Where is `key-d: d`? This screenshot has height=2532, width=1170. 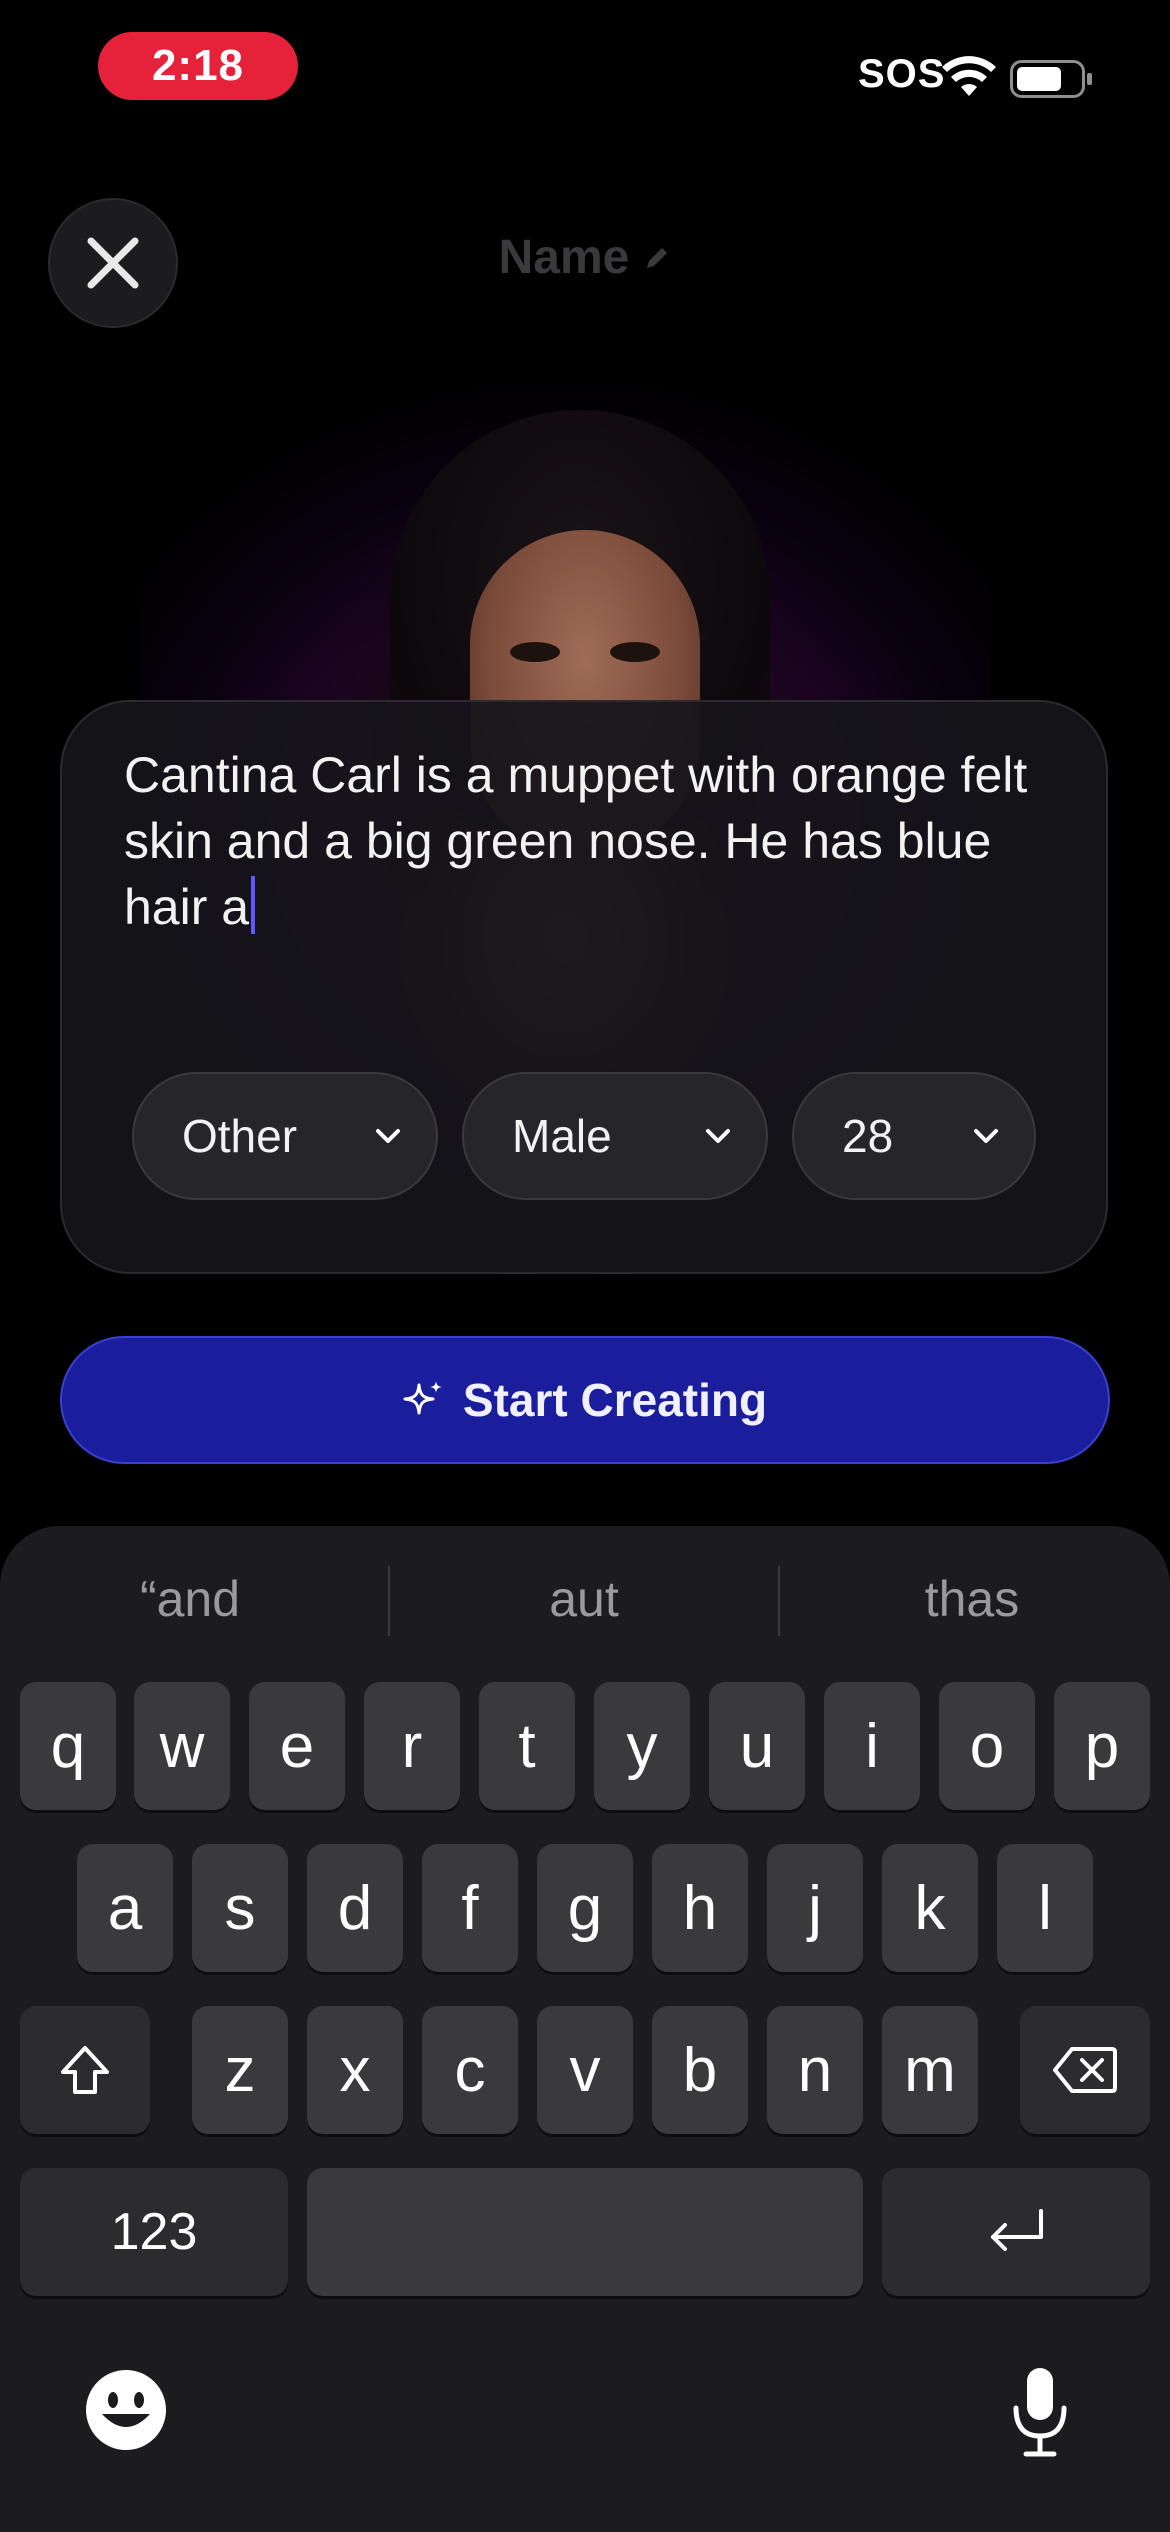 key-d: d is located at coordinates (355, 1908).